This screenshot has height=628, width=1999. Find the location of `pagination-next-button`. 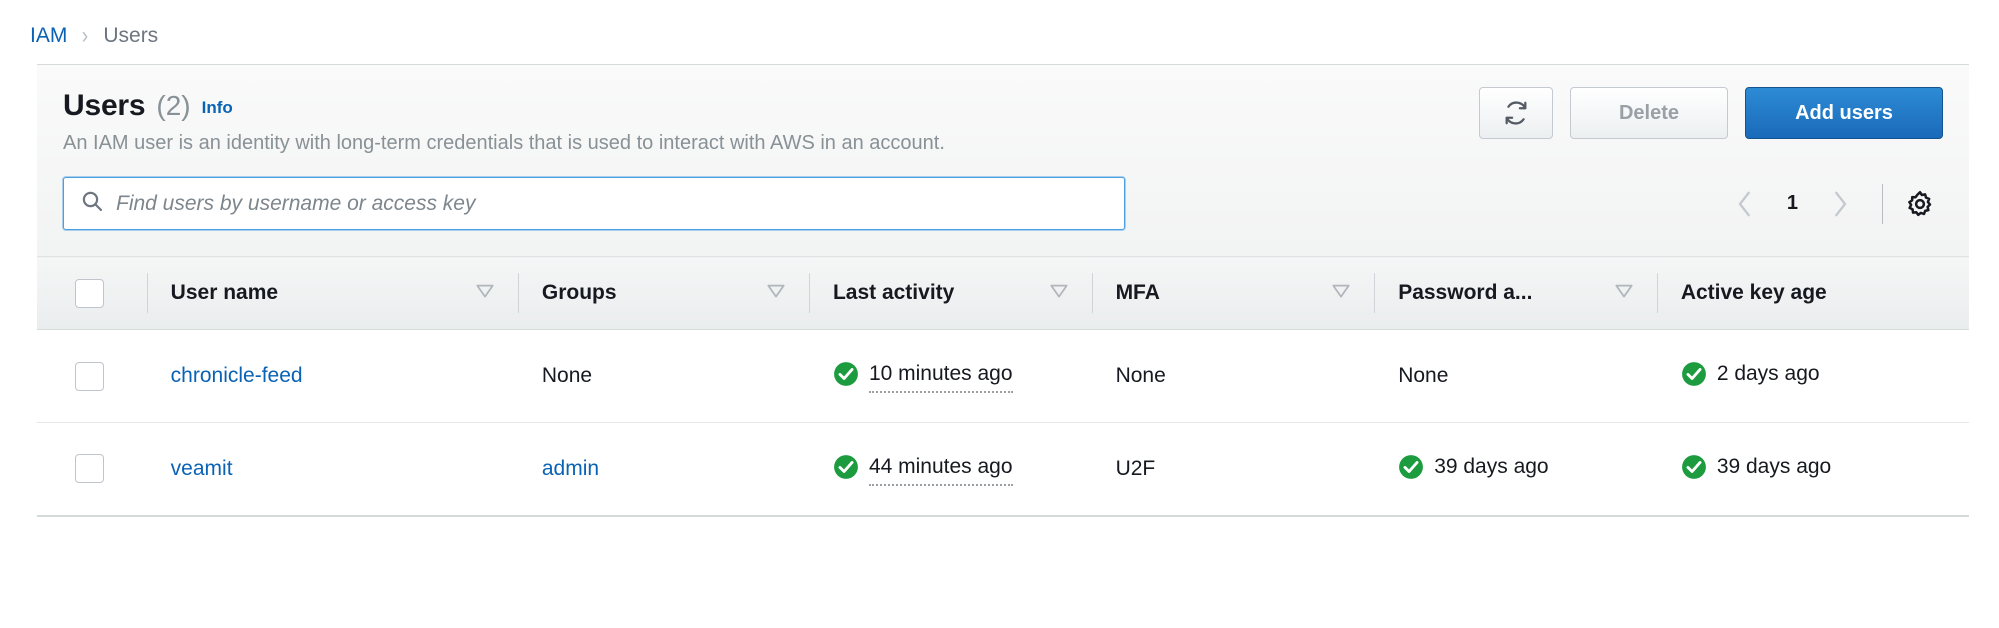

pagination-next-button is located at coordinates (1840, 204).